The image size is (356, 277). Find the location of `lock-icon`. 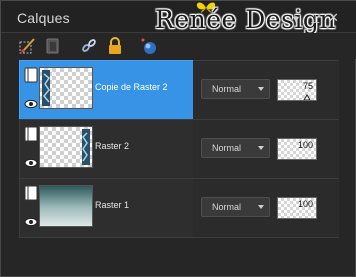

lock-icon is located at coordinates (115, 46).